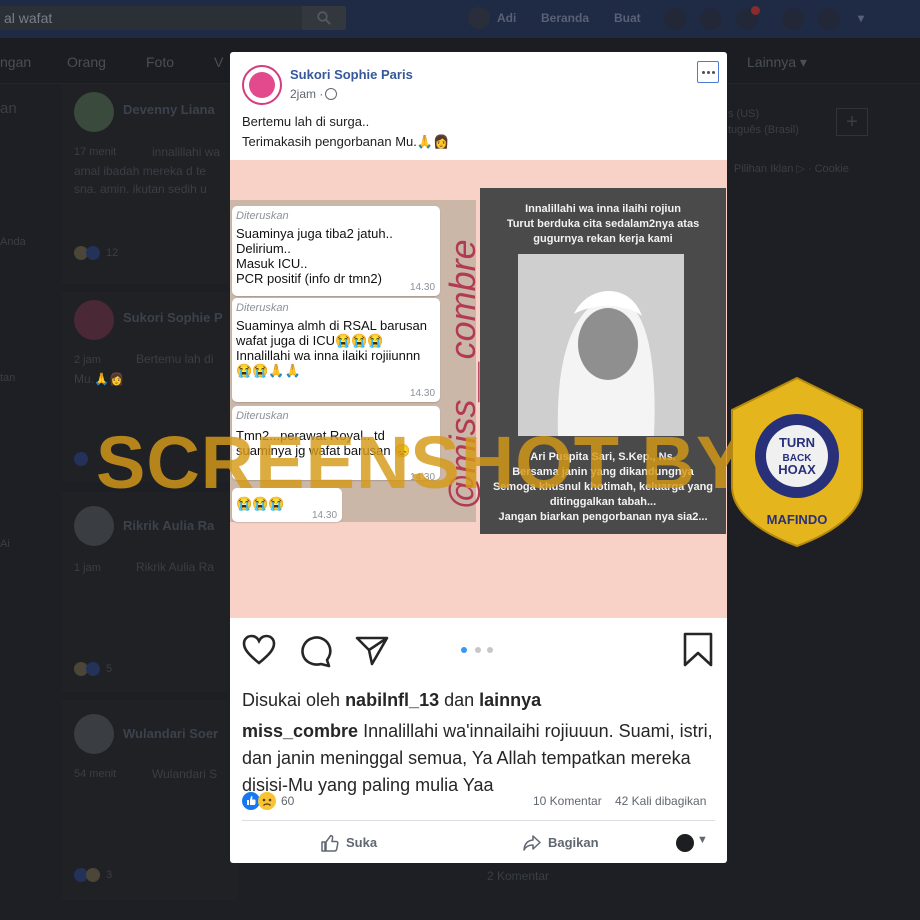 This screenshot has width=920, height=920. Describe the element at coordinates (173, 18) in the screenshot. I see `search-bar: al wafat` at that location.